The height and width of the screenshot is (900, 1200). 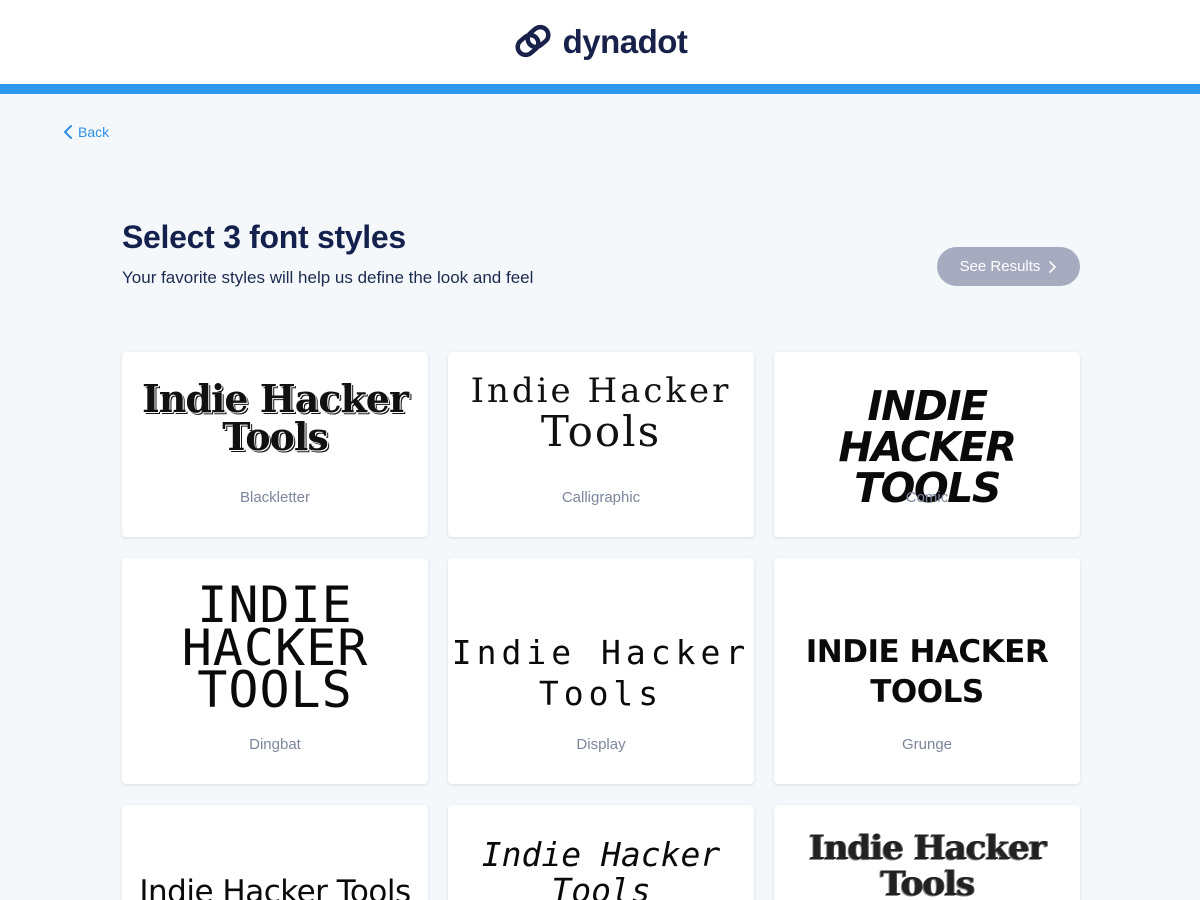 I want to click on see-results-button: See Results, so click(x=1008, y=266).